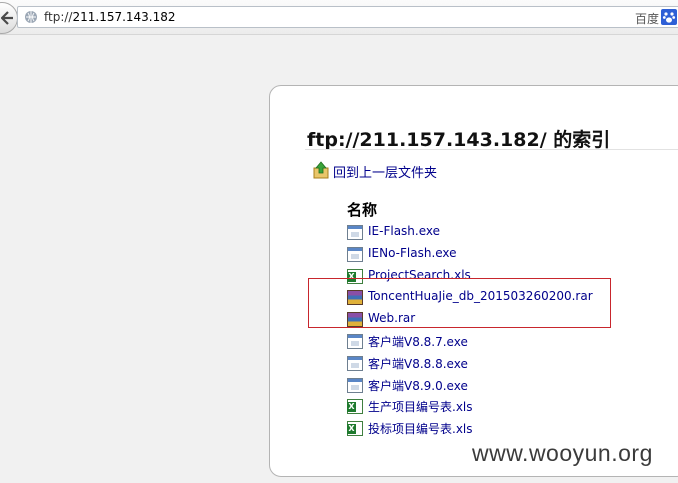 This screenshot has width=678, height=483. Describe the element at coordinates (124, 17) in the screenshot. I see `url-host: 211.157.143.182` at that location.